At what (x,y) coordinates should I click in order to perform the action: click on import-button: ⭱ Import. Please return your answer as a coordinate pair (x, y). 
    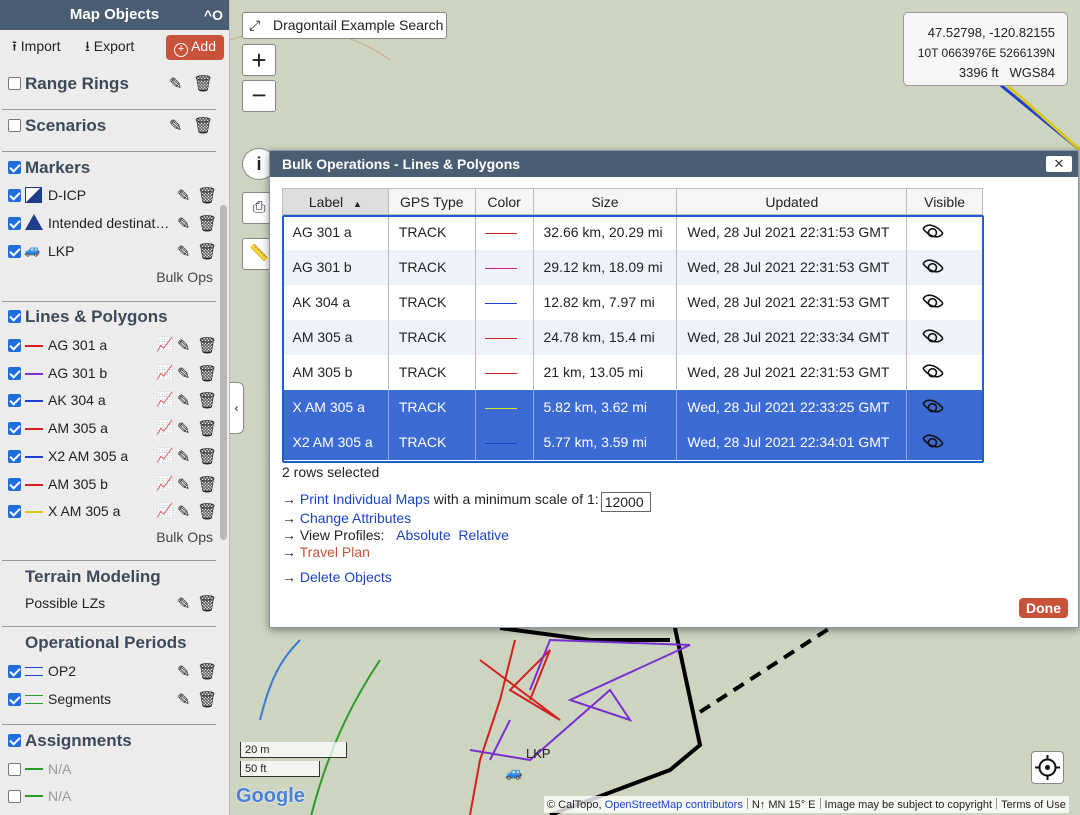
    Looking at the image, I should click on (36, 48).